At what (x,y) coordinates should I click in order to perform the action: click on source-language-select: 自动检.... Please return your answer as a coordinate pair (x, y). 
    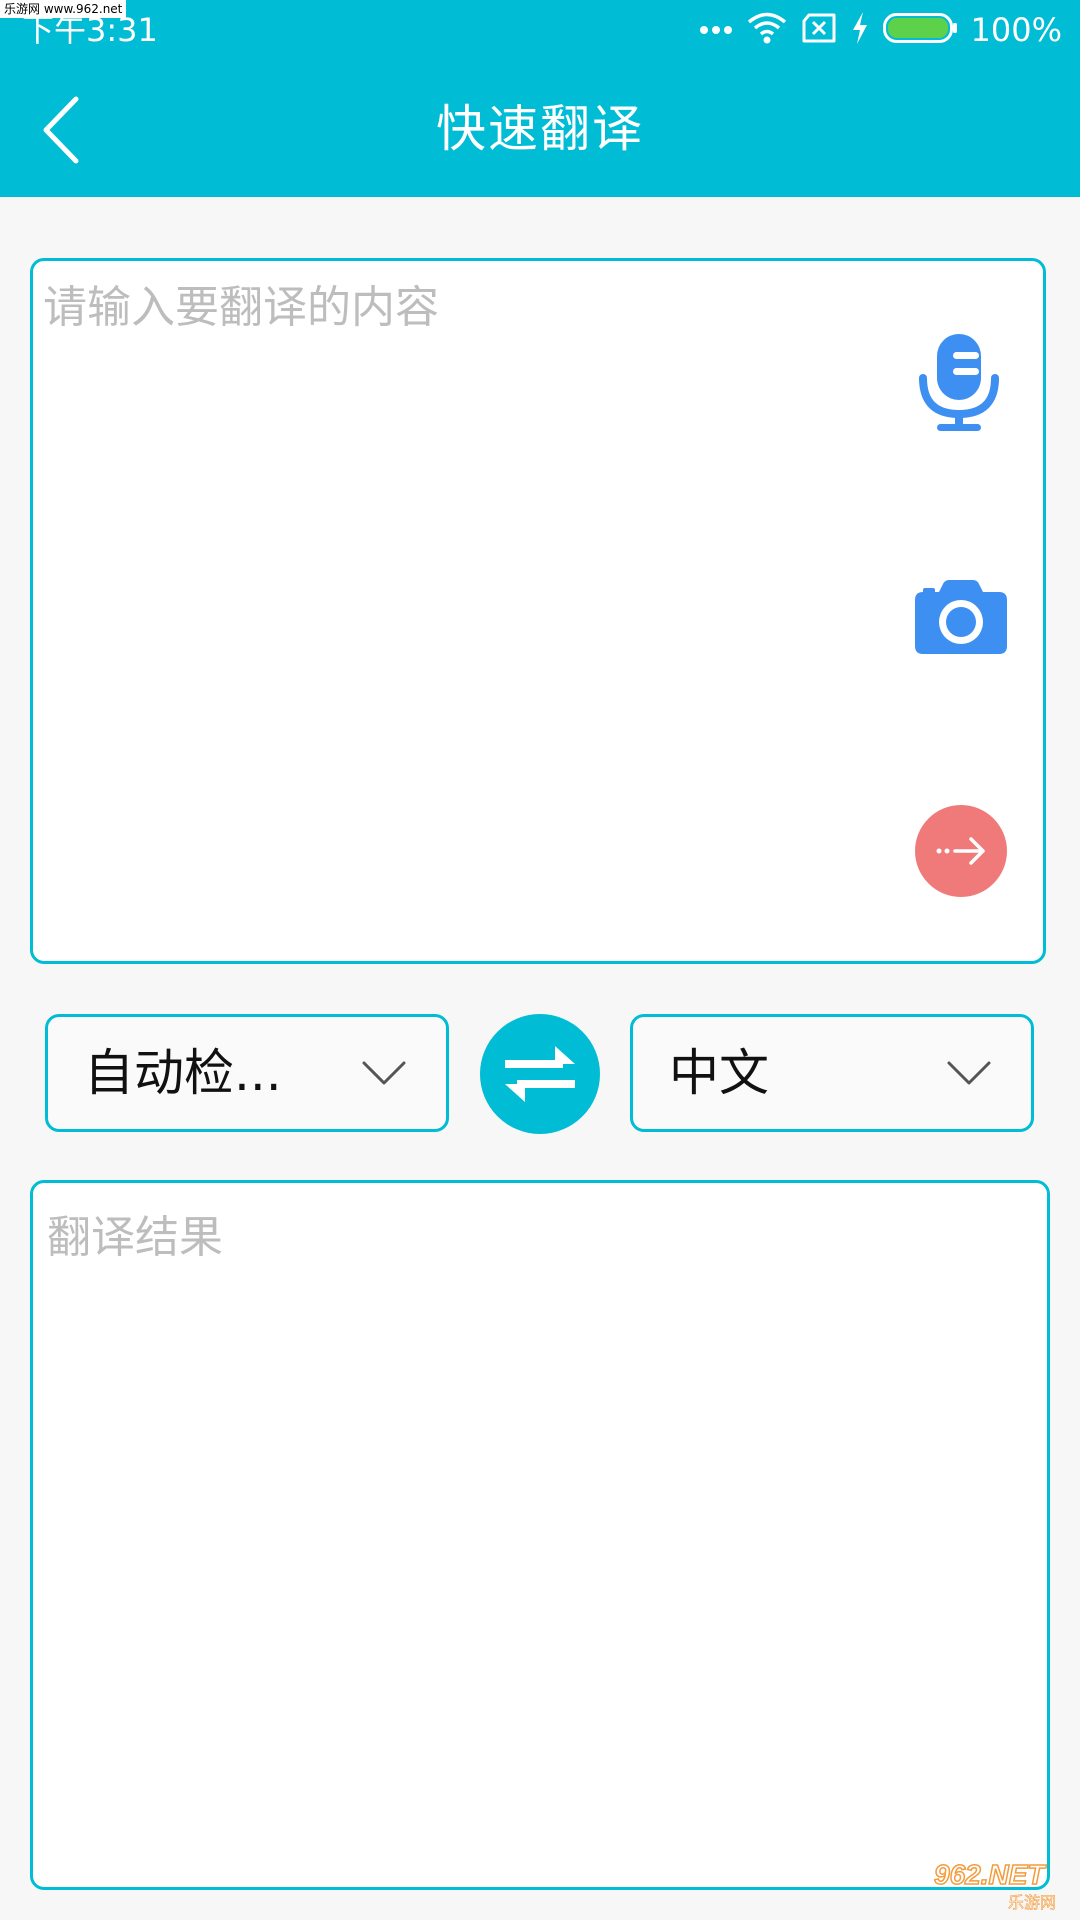
    Looking at the image, I should click on (247, 1073).